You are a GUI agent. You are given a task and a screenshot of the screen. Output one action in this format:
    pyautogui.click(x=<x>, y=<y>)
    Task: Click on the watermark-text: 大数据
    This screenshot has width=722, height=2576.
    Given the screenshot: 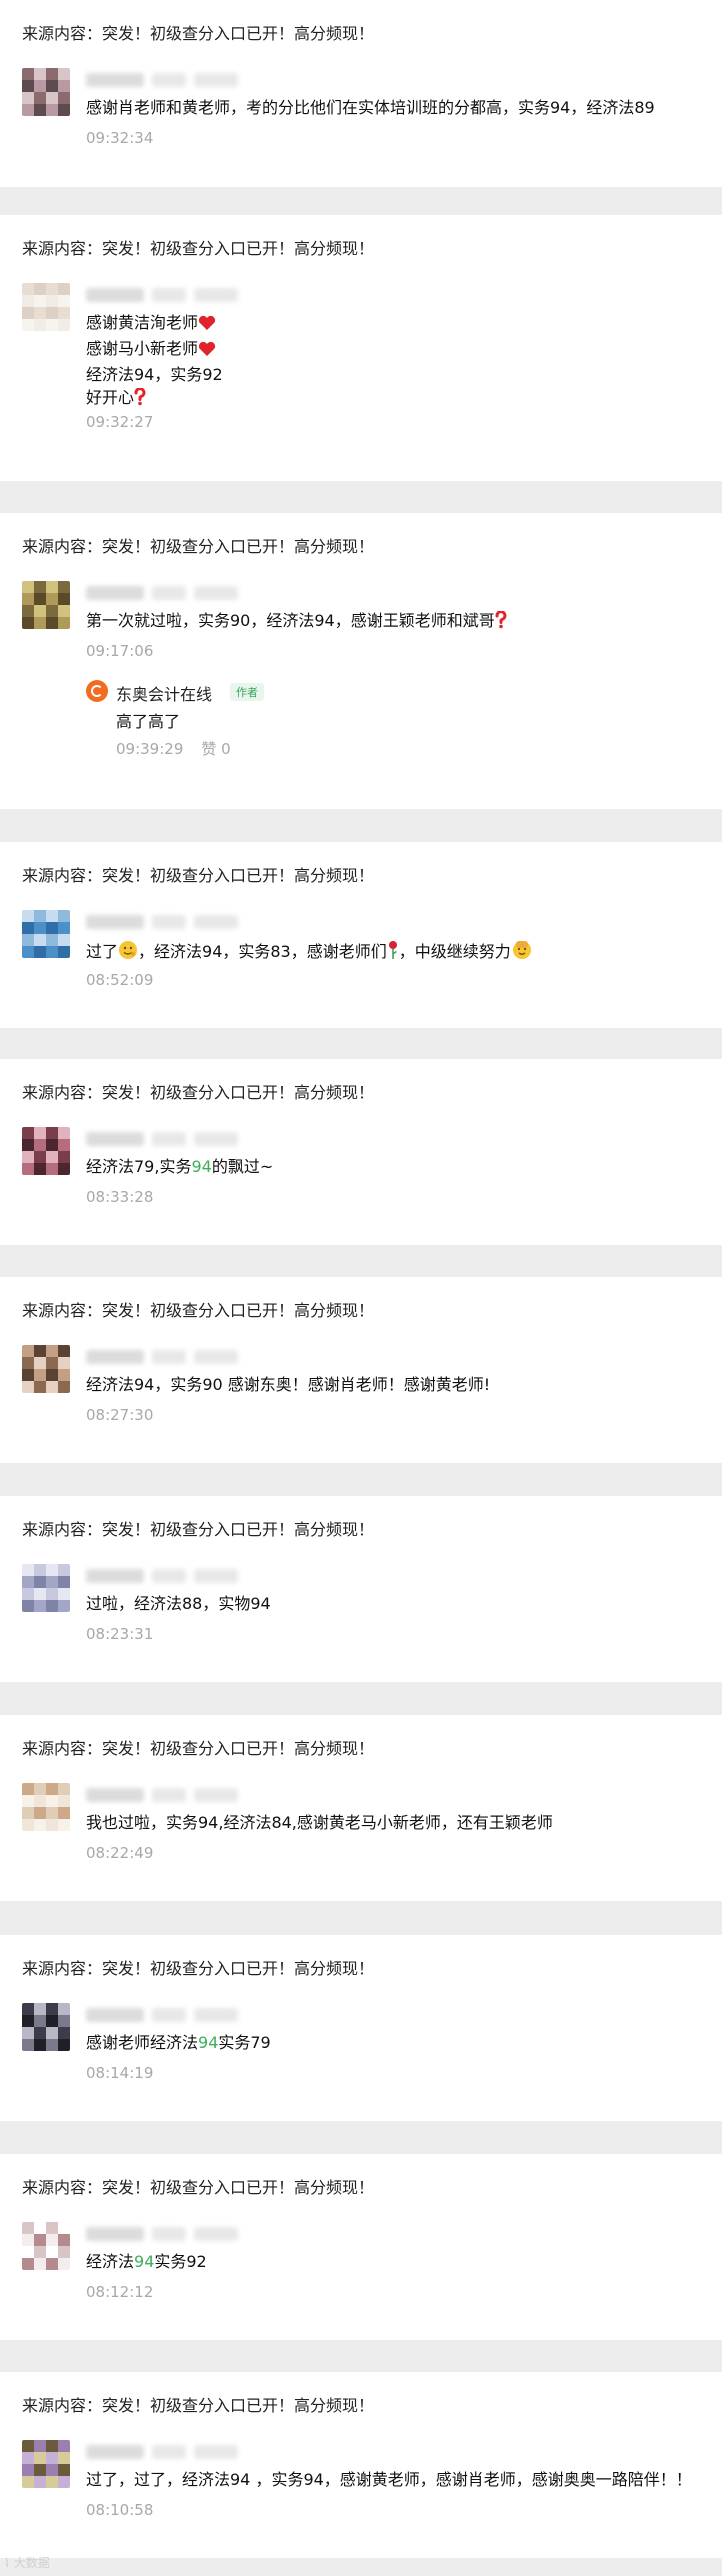 What is the action you would take?
    pyautogui.click(x=31, y=2563)
    